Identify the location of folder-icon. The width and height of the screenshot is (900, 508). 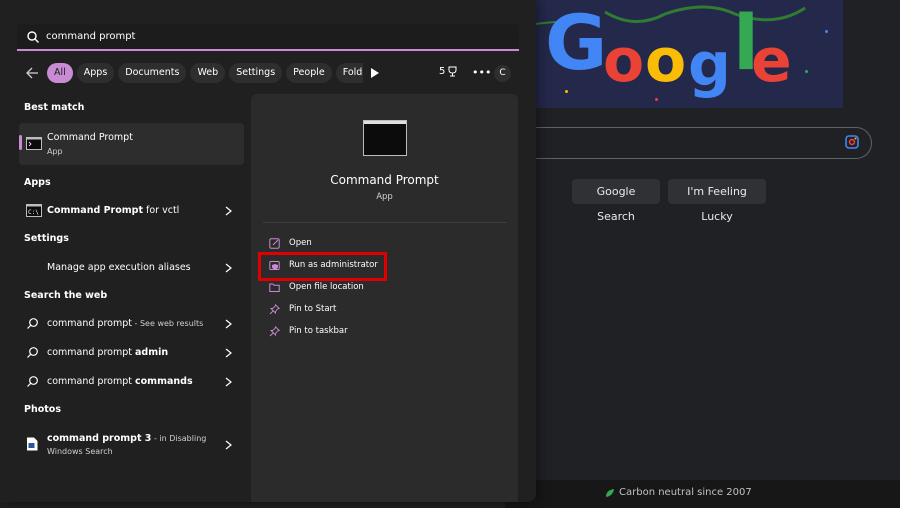
(274, 287).